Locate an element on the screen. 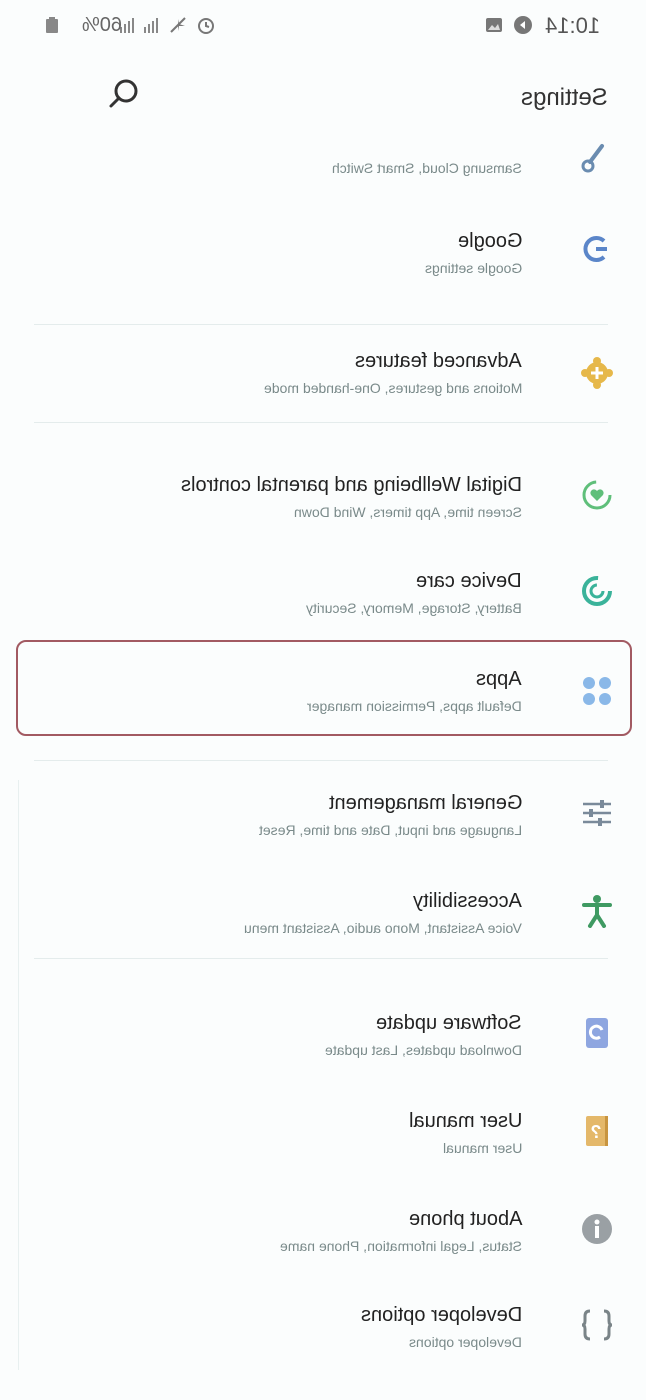 This screenshot has width=646, height=1400. item-title: User manual is located at coordinates (465, 1121).